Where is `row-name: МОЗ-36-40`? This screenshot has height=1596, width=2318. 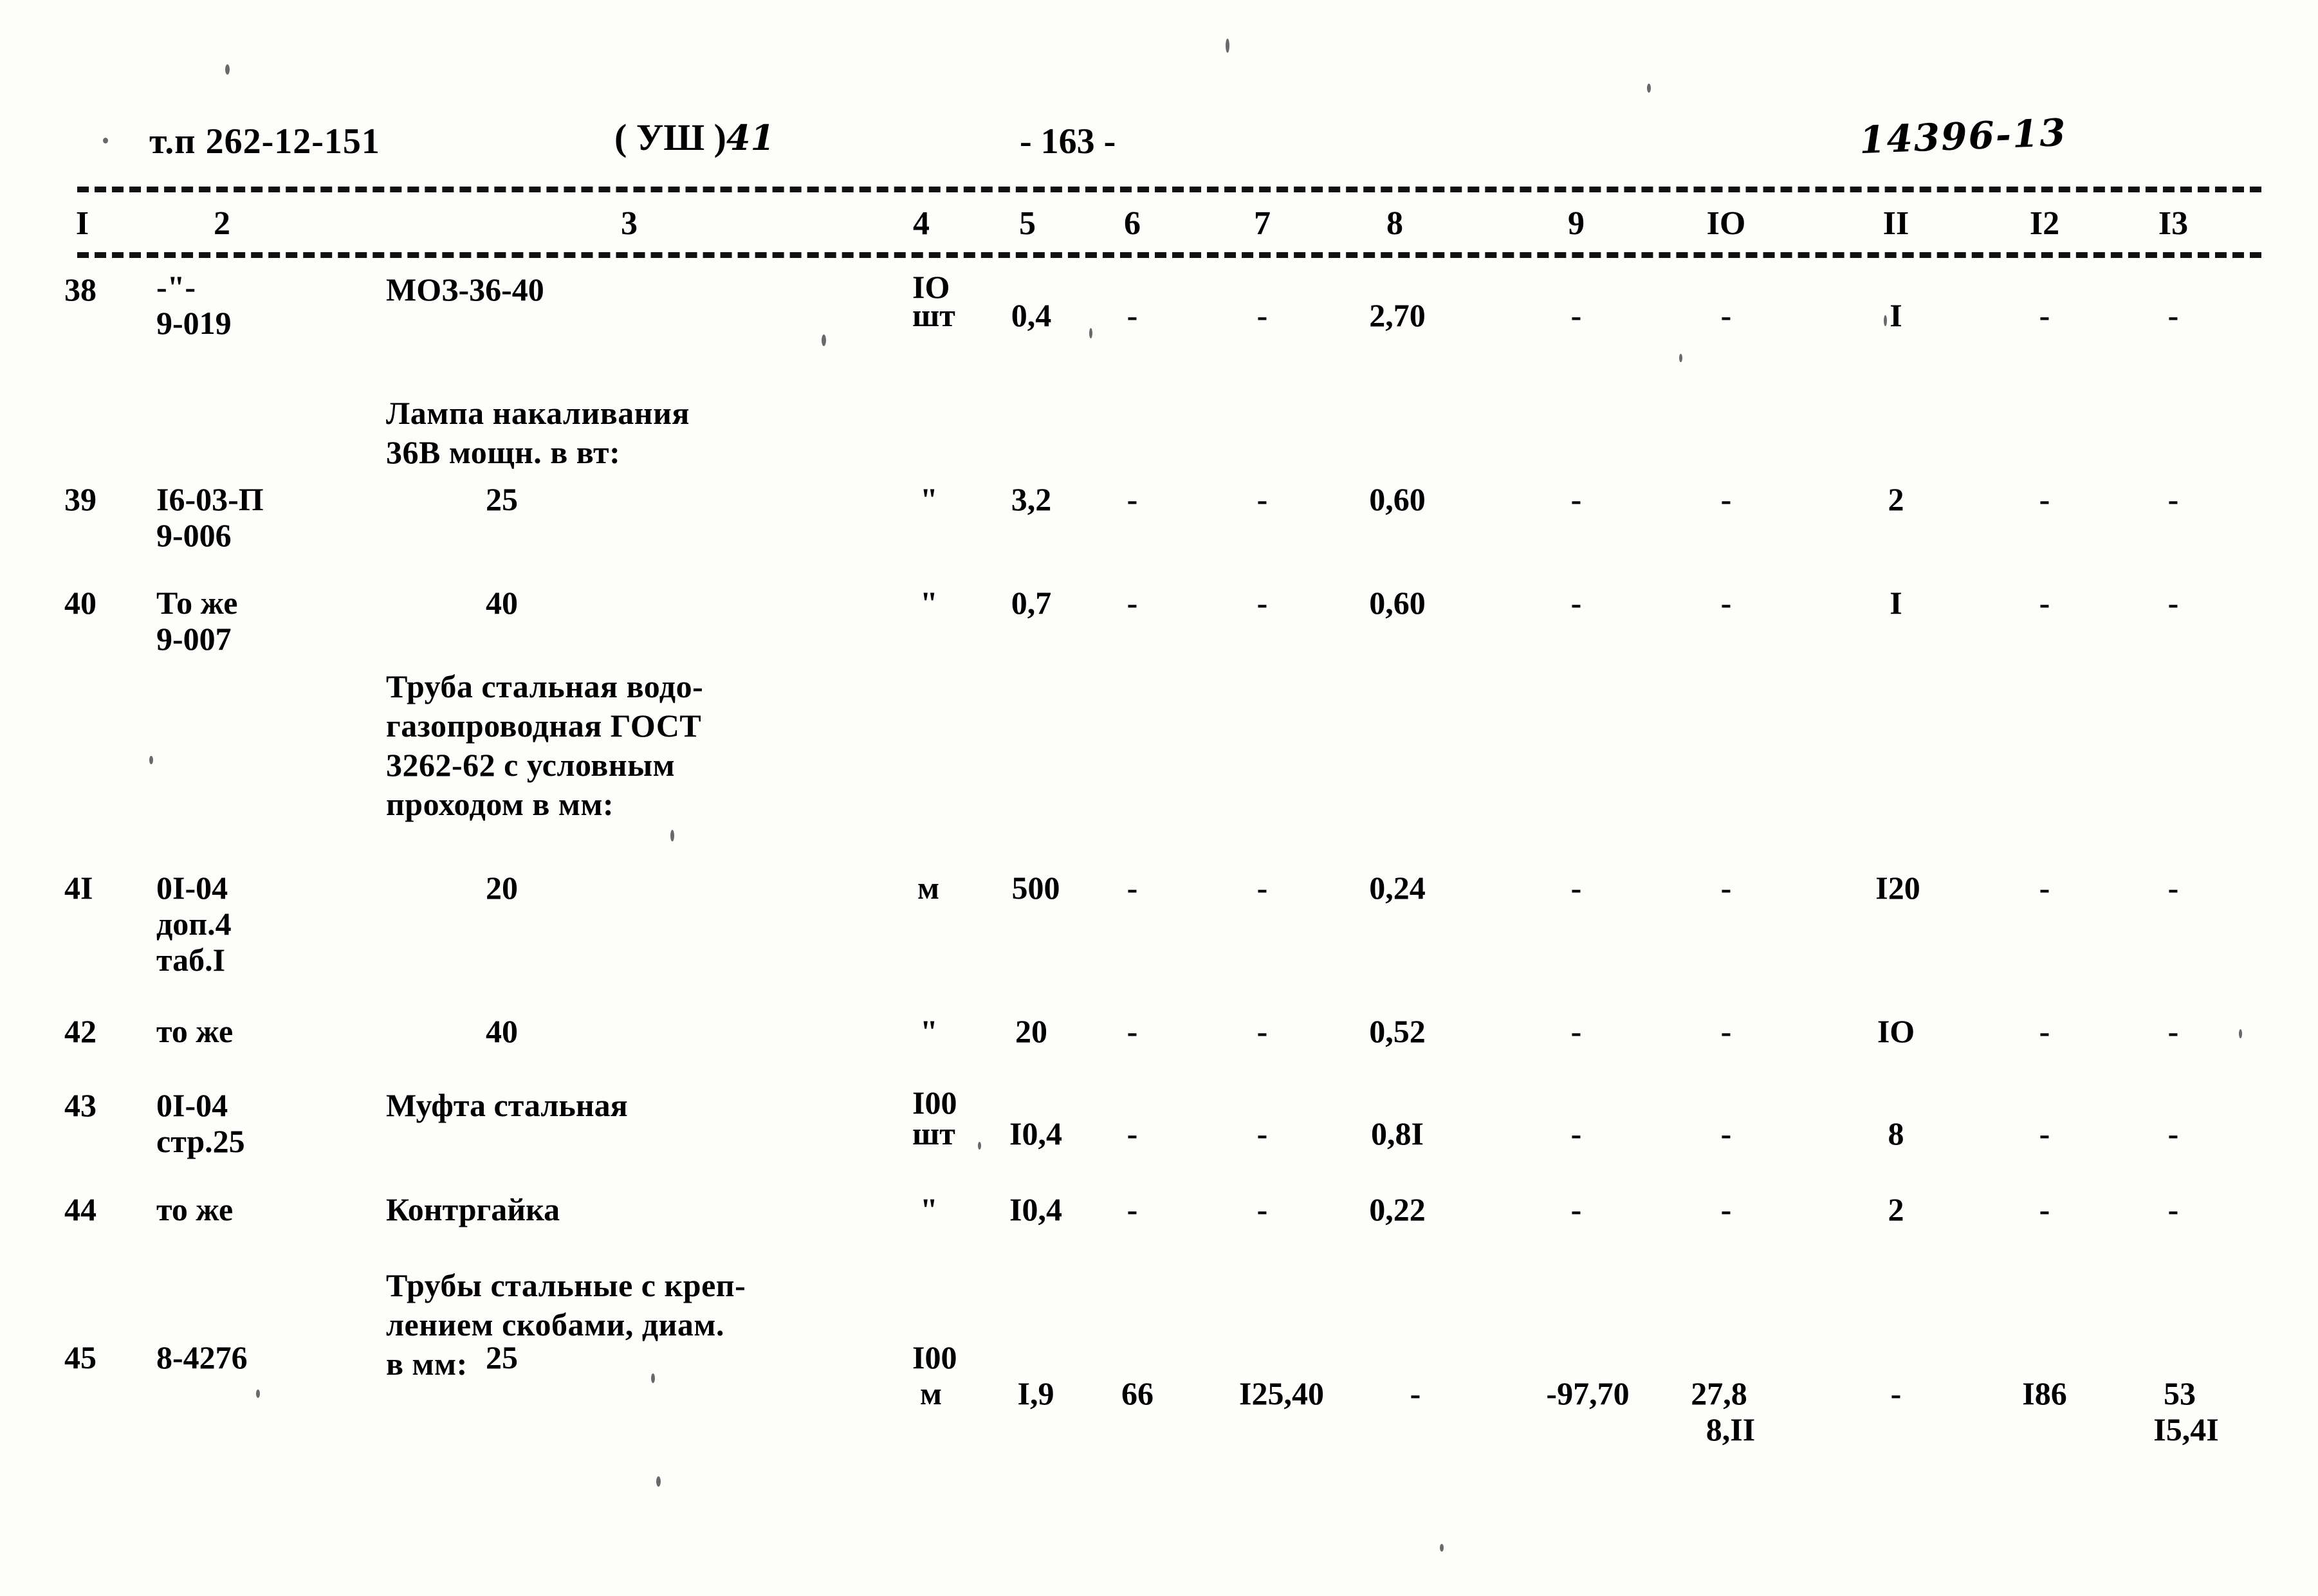
row-name: МОЗ-36-40 is located at coordinates (465, 289).